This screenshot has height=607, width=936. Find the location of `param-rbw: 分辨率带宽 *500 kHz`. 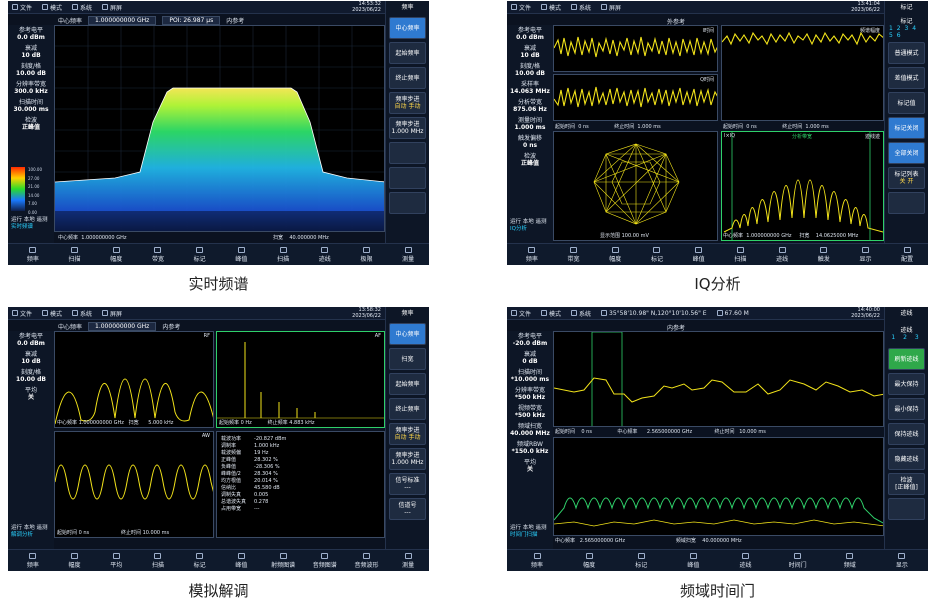

param-rbw: 分辨率带宽 *500 kHz is located at coordinates (530, 394).